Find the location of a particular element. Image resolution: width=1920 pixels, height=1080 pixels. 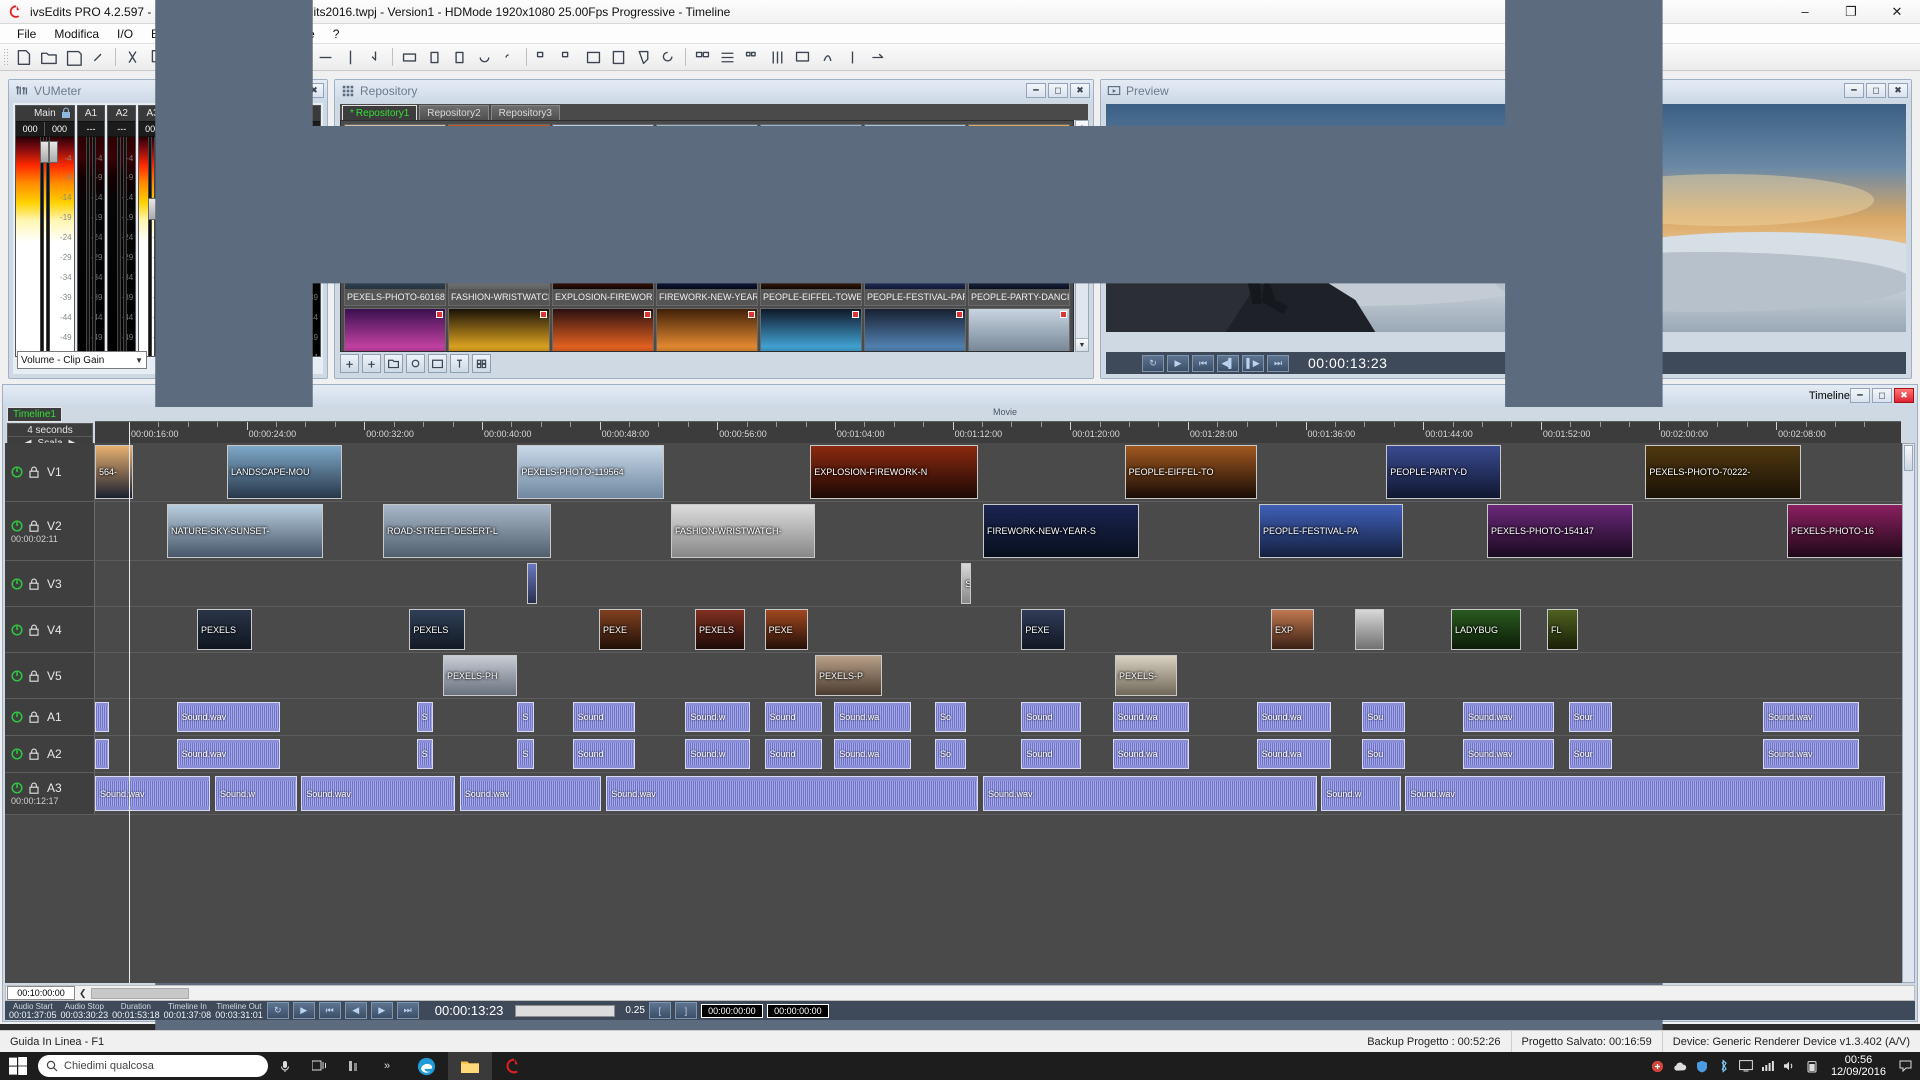

timeline-horizontal-scrollbar: 00:10:00:00 ❮ is located at coordinates (960, 993).